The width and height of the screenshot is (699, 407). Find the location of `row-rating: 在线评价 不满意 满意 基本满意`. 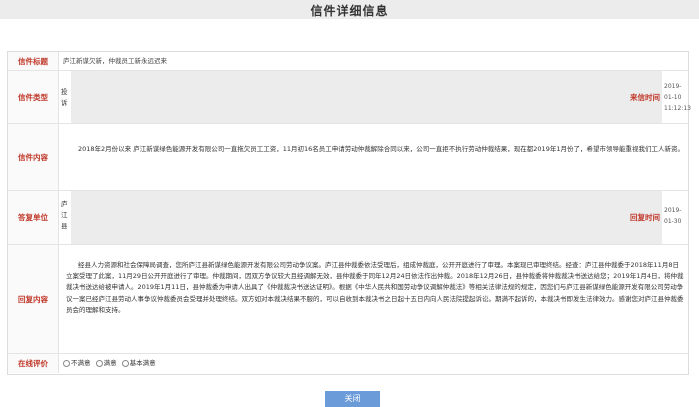

row-rating: 在线评价 不满意 满意 基本满意 is located at coordinates (348, 363).